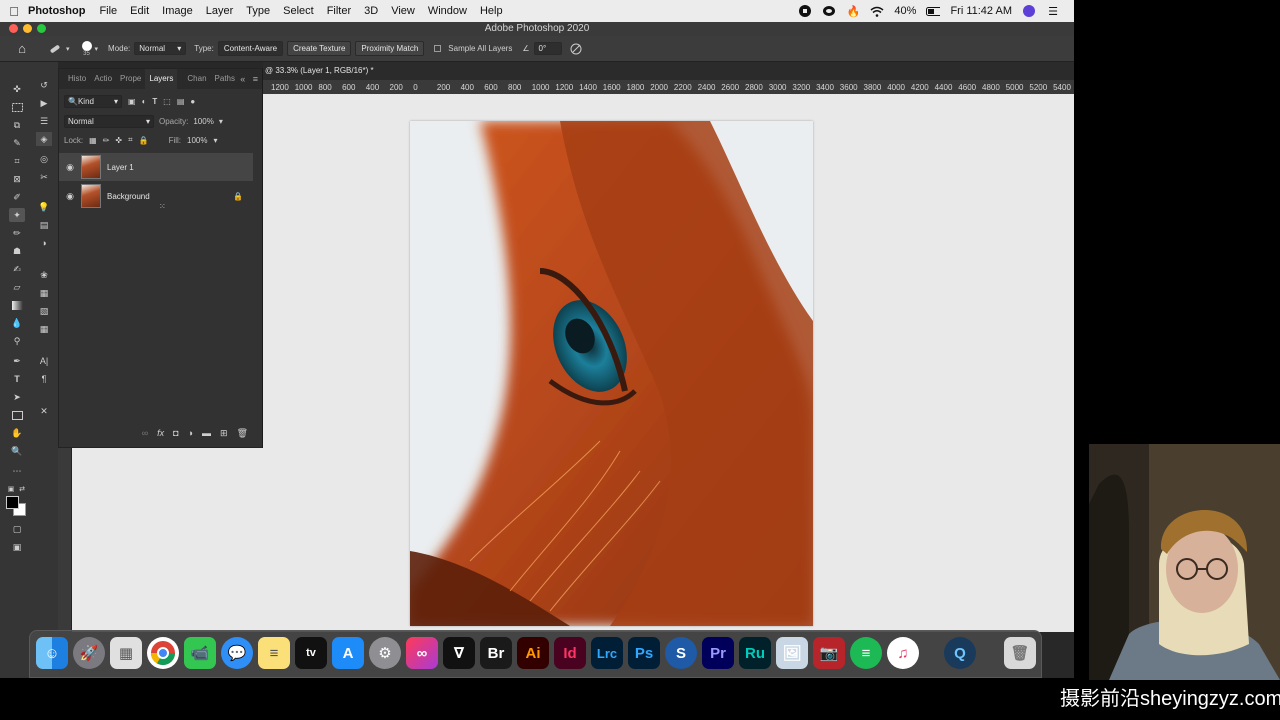 The width and height of the screenshot is (1280, 720). Describe the element at coordinates (459, 653) in the screenshot. I see `dock-acrobat-icon: ∇` at that location.